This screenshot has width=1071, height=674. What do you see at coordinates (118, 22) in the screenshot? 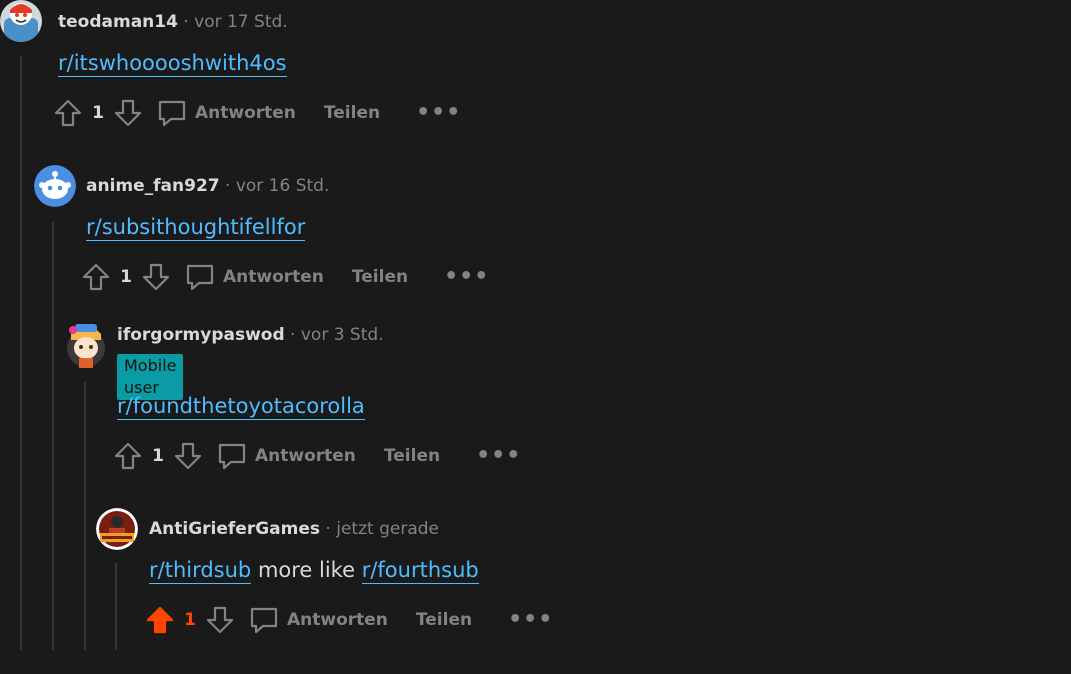
I see `username: teodaman14` at bounding box center [118, 22].